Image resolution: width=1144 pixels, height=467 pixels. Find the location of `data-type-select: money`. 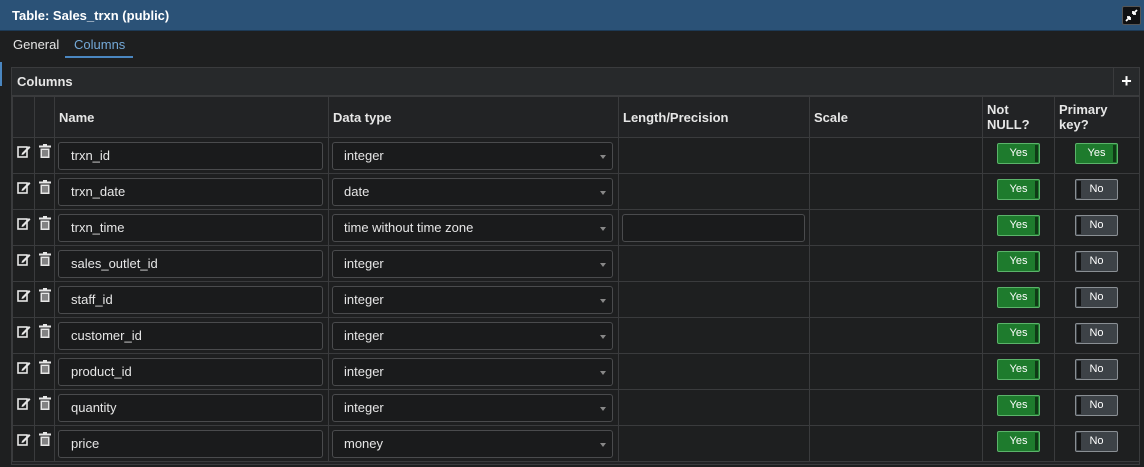

data-type-select: money is located at coordinates (472, 444).